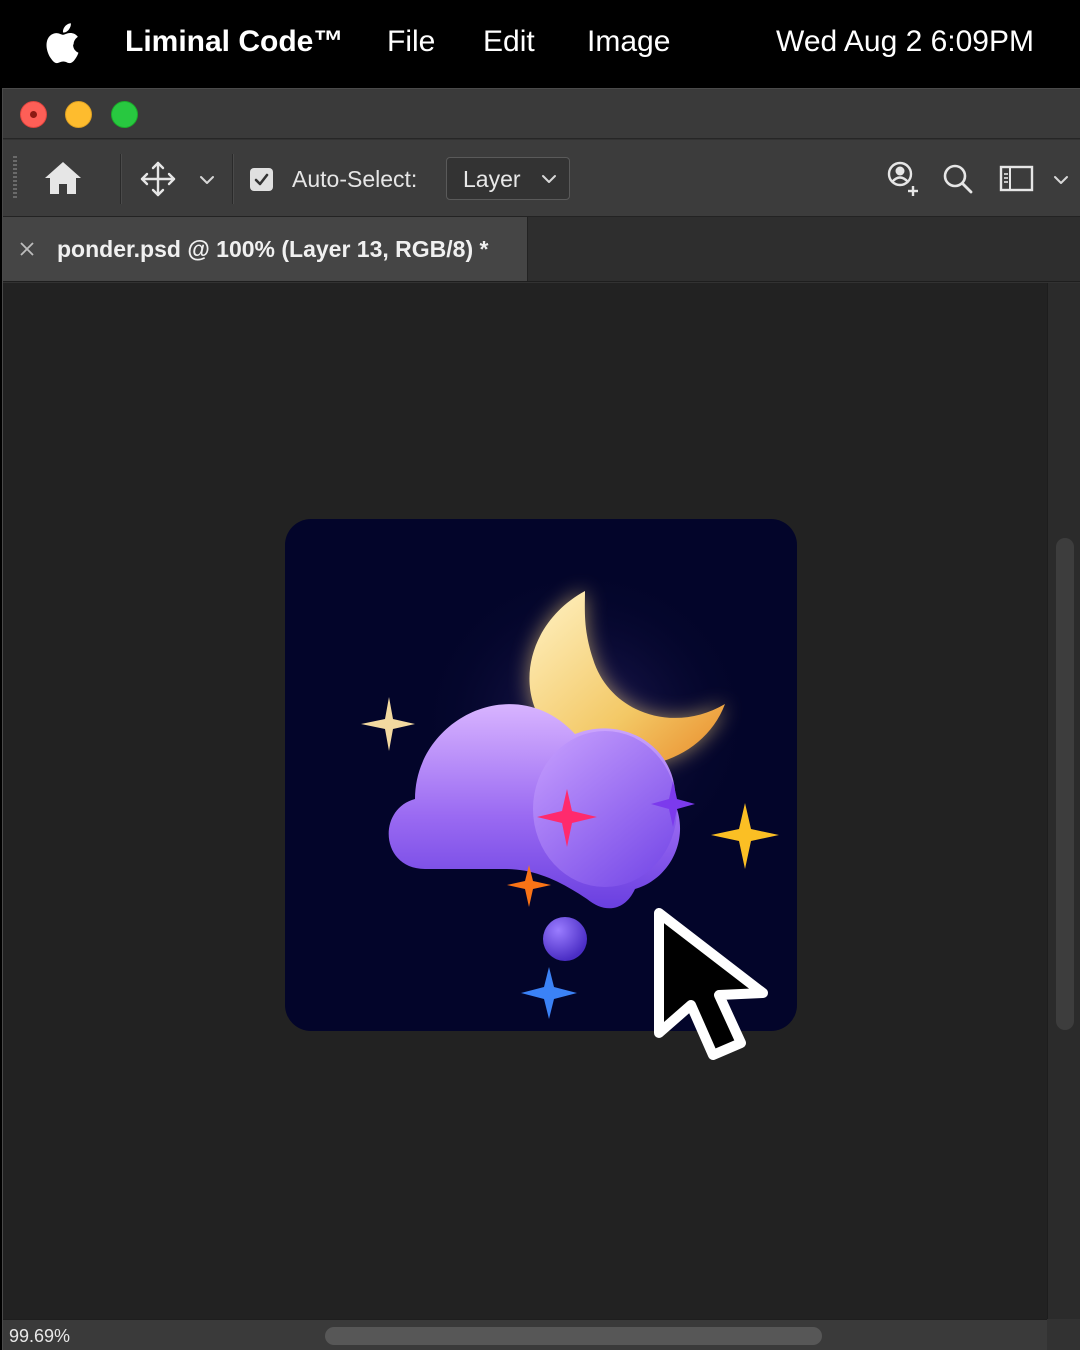 The width and height of the screenshot is (1080, 1350). What do you see at coordinates (573, 1336) in the screenshot?
I see `horizontal-scrollbar-thumb` at bounding box center [573, 1336].